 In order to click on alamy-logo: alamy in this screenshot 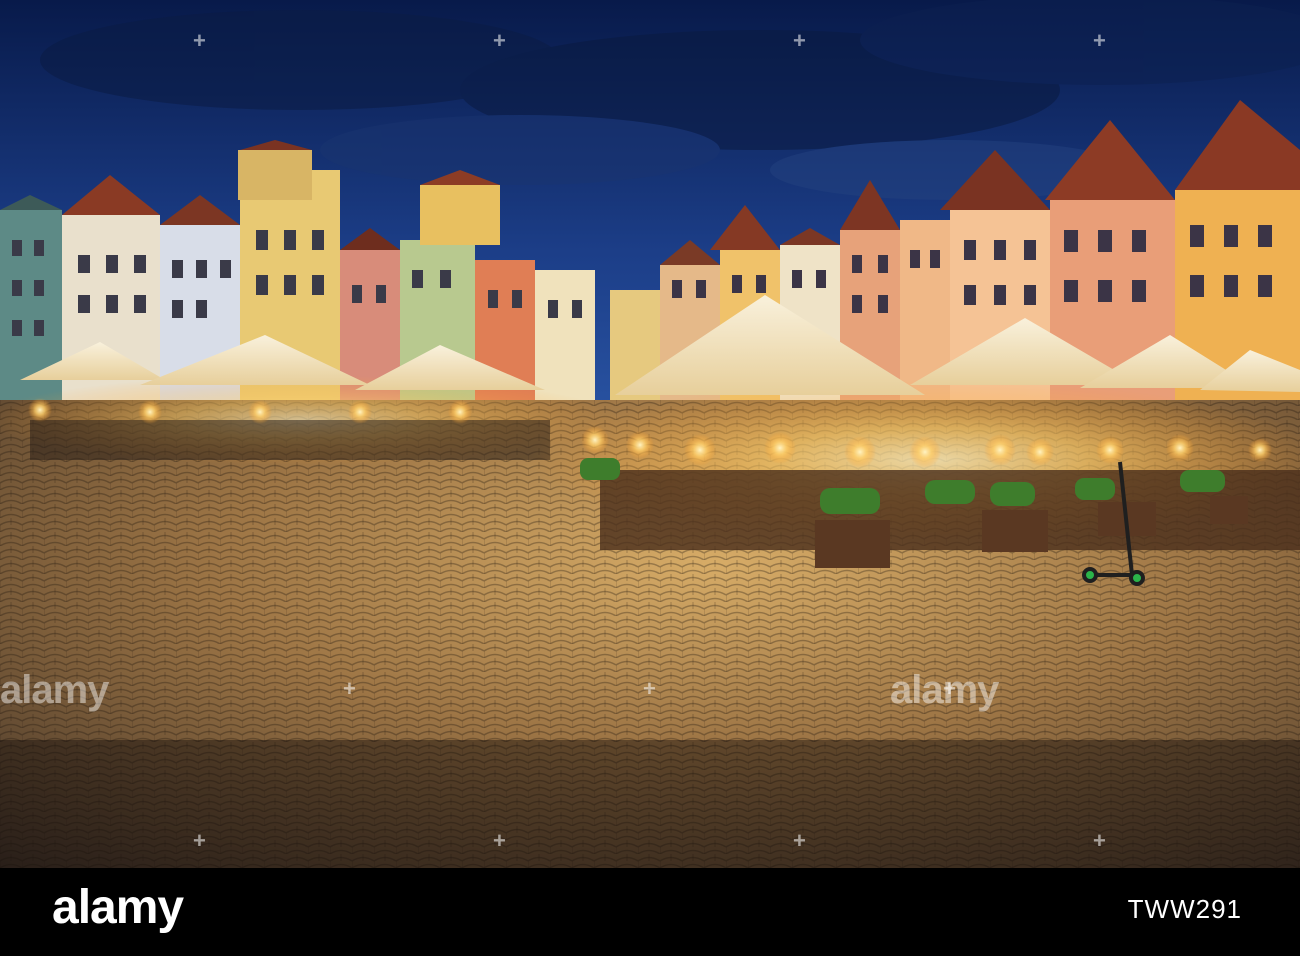, I will do `click(118, 907)`.